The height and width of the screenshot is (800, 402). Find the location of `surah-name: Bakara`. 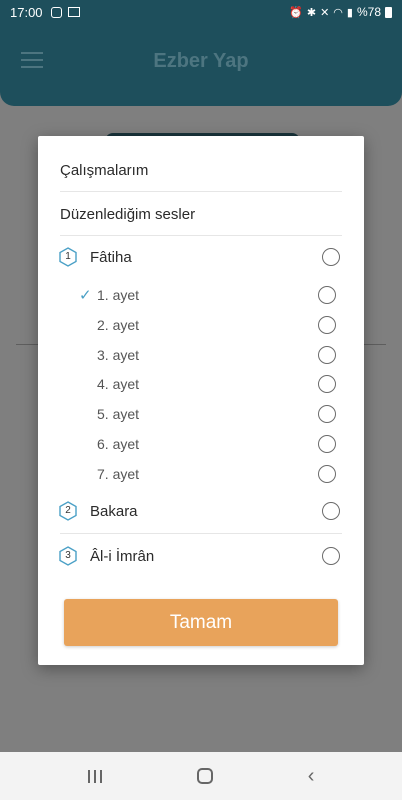

surah-name: Bakara is located at coordinates (114, 511).